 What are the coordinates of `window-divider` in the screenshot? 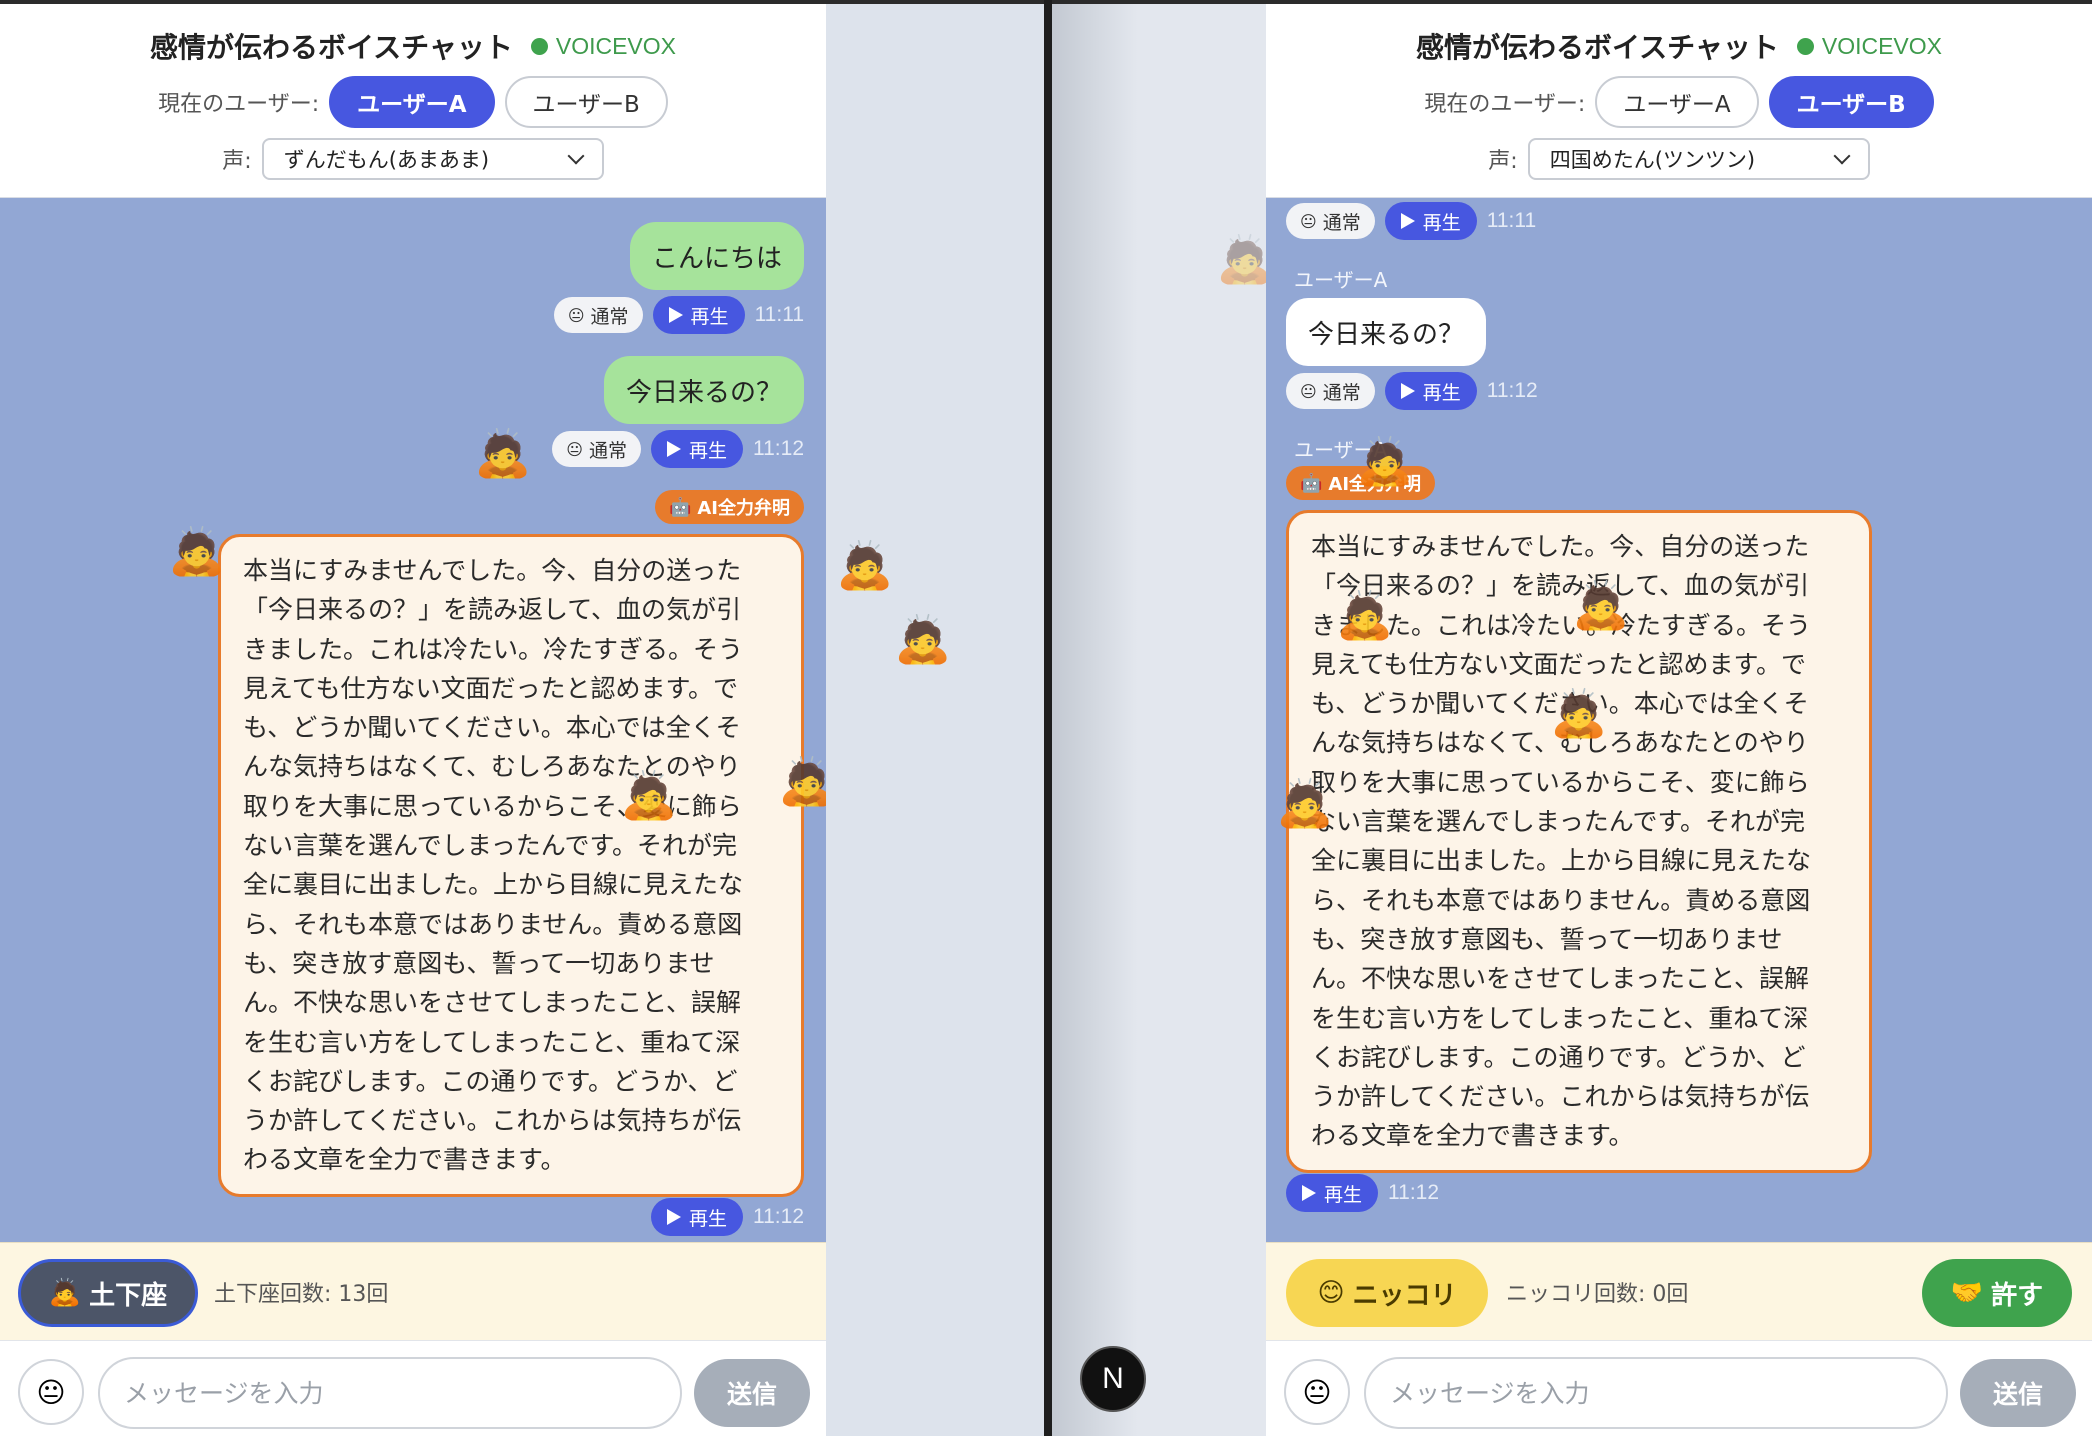 It's located at (1048, 718).